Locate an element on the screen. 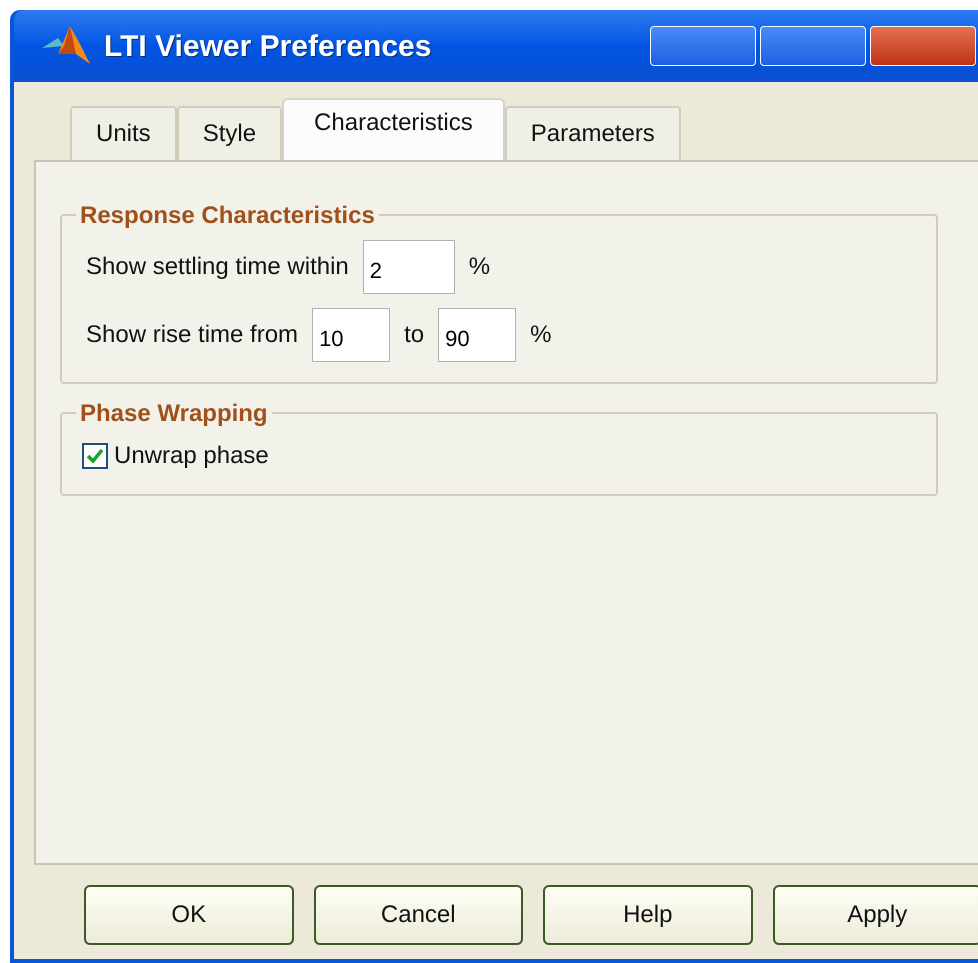  unwrap-phase-checkbox: Unwrap phase is located at coordinates (499, 456).